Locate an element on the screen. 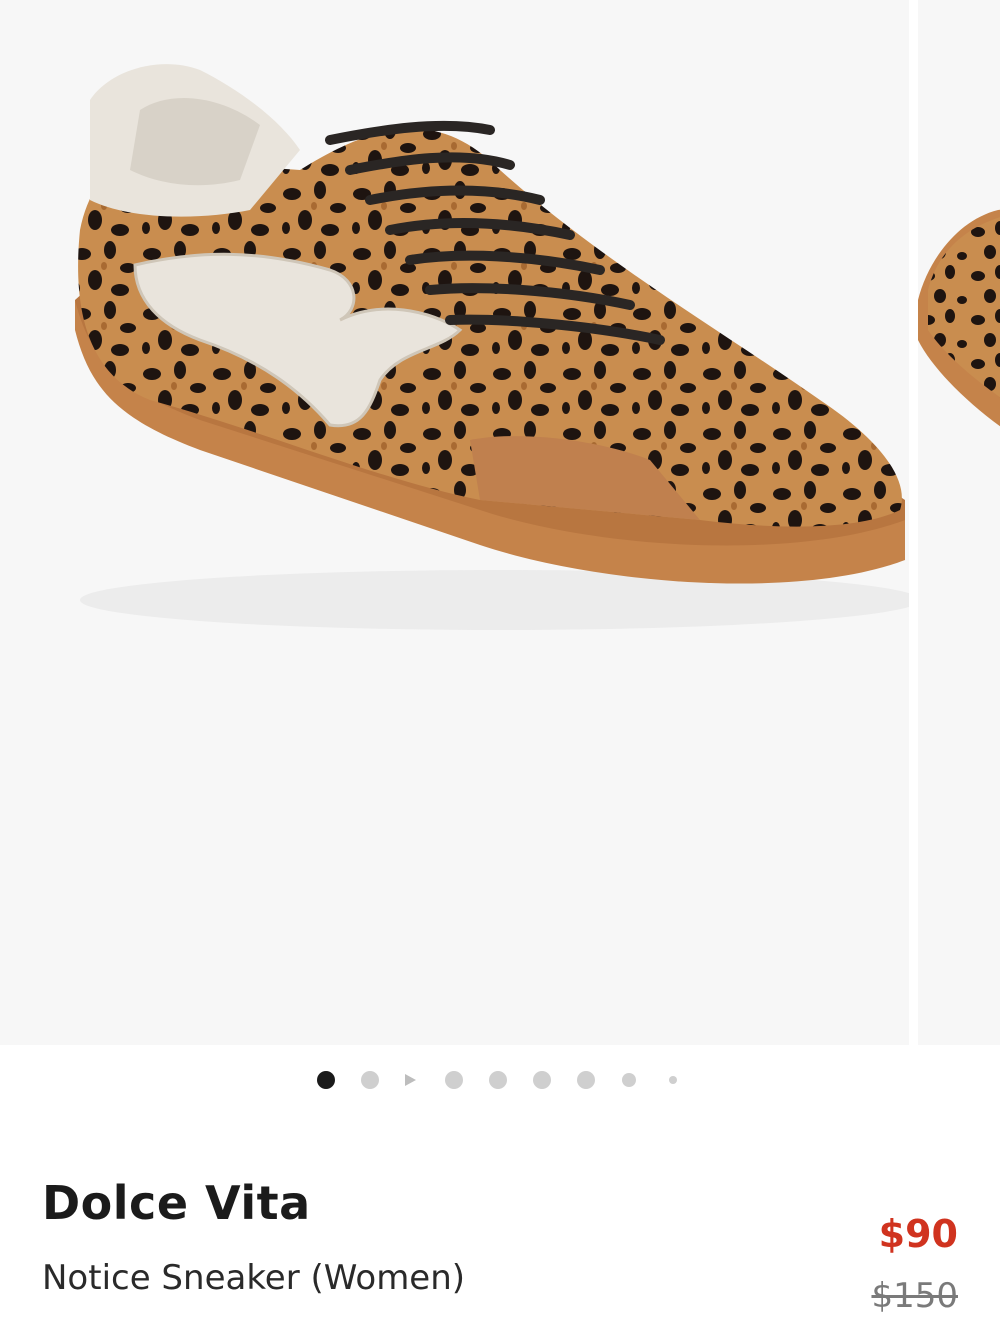 The image size is (1000, 1333). sale-price: $90 is located at coordinates (918, 1234).